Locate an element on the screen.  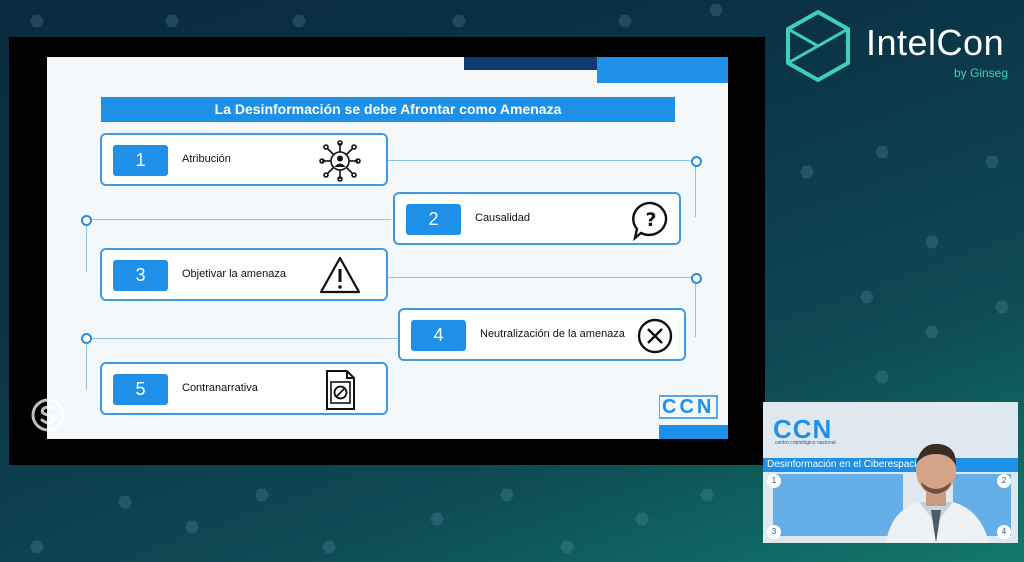
step-number: 4 is located at coordinates (438, 335).